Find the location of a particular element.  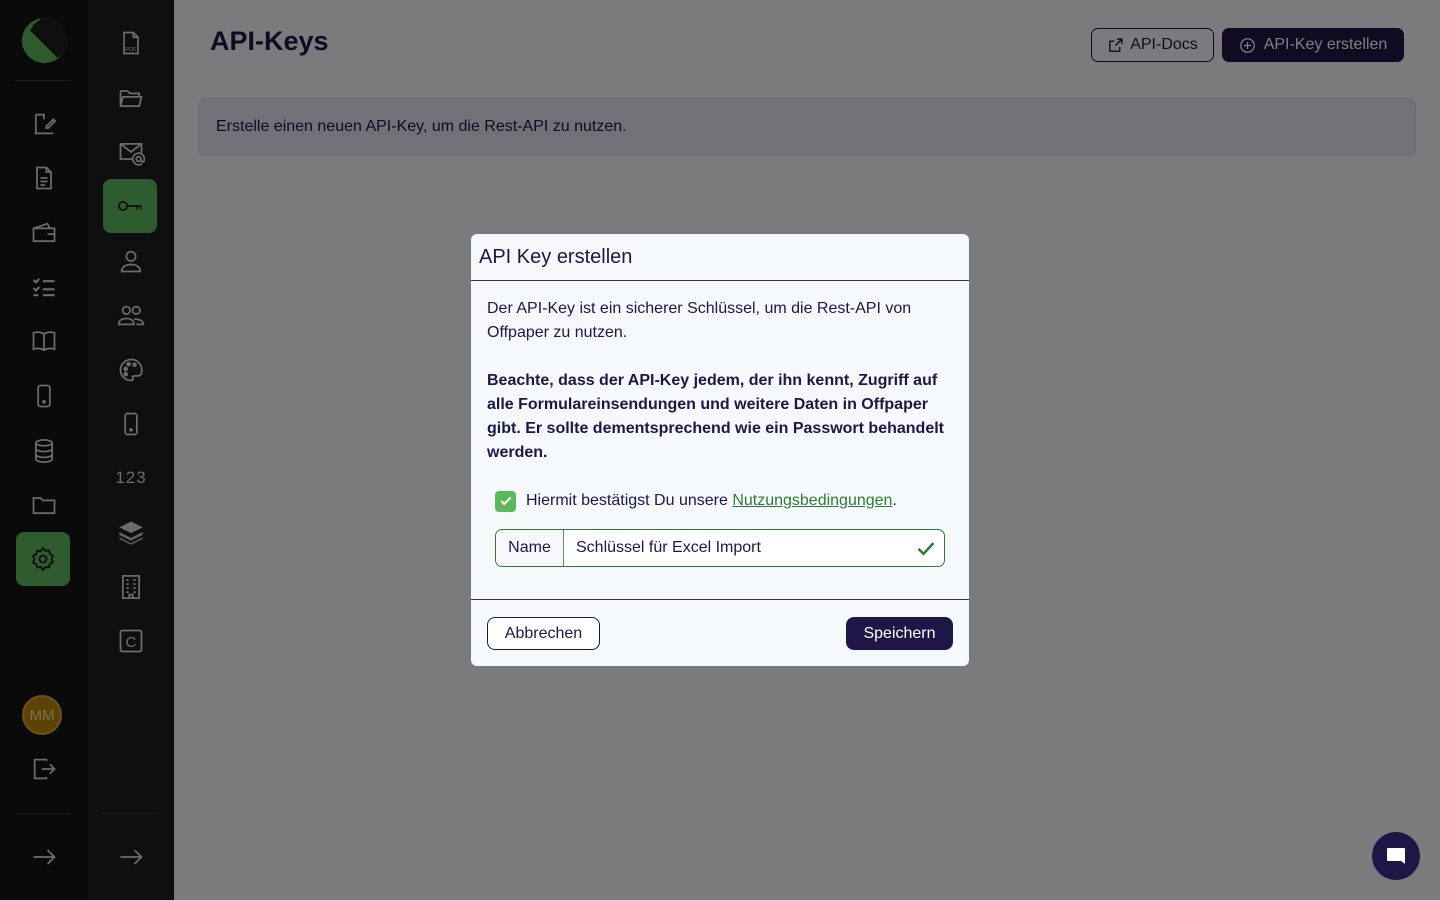

terms-link: Nutzungsbedingungen is located at coordinates (812, 501).